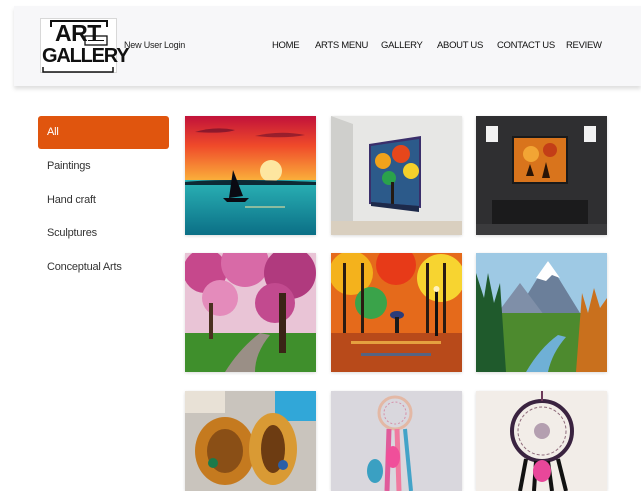 The height and width of the screenshot is (491, 641). I want to click on sunset-sailboat-painting-icon, so click(250, 175).